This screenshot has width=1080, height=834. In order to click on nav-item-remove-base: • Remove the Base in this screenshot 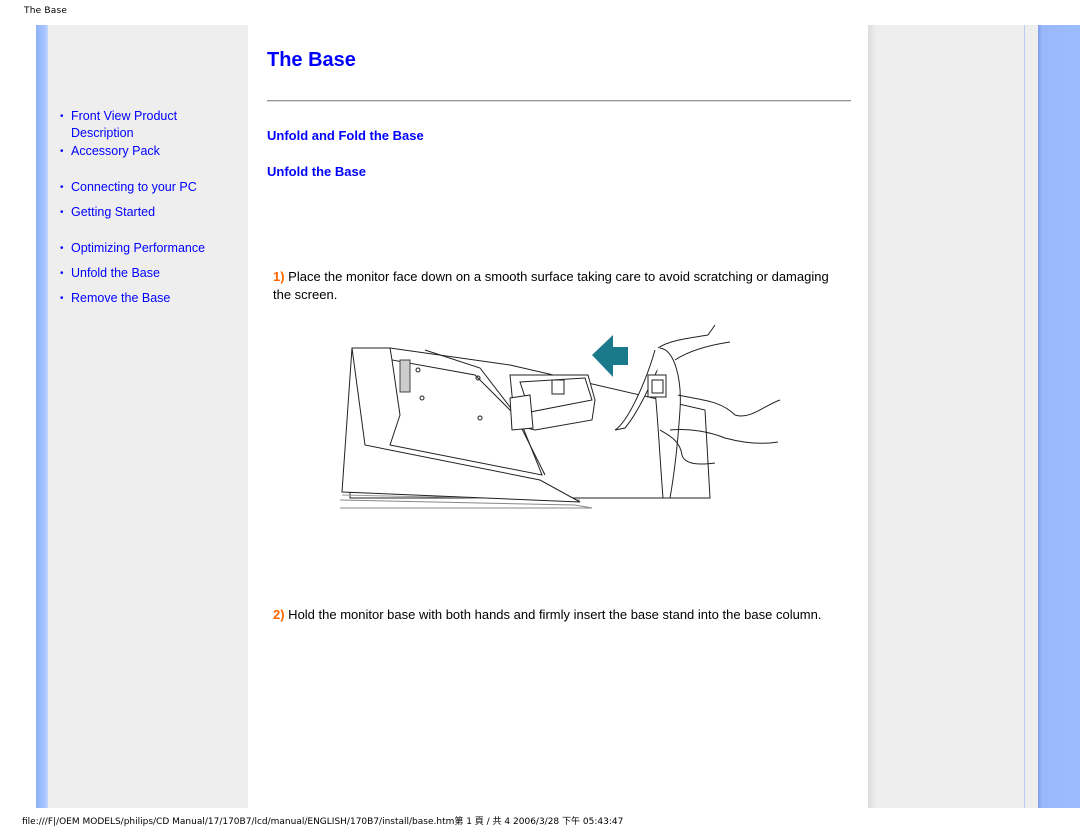, I will do `click(115, 298)`.